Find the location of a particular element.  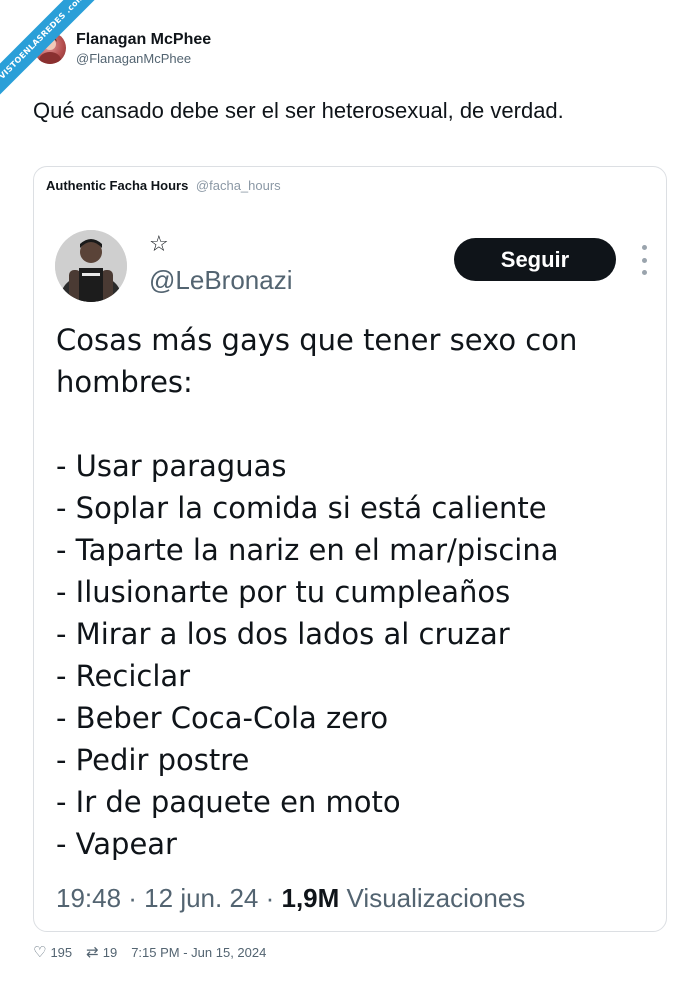

retweet-action: ⇄ 19 is located at coordinates (101, 952).